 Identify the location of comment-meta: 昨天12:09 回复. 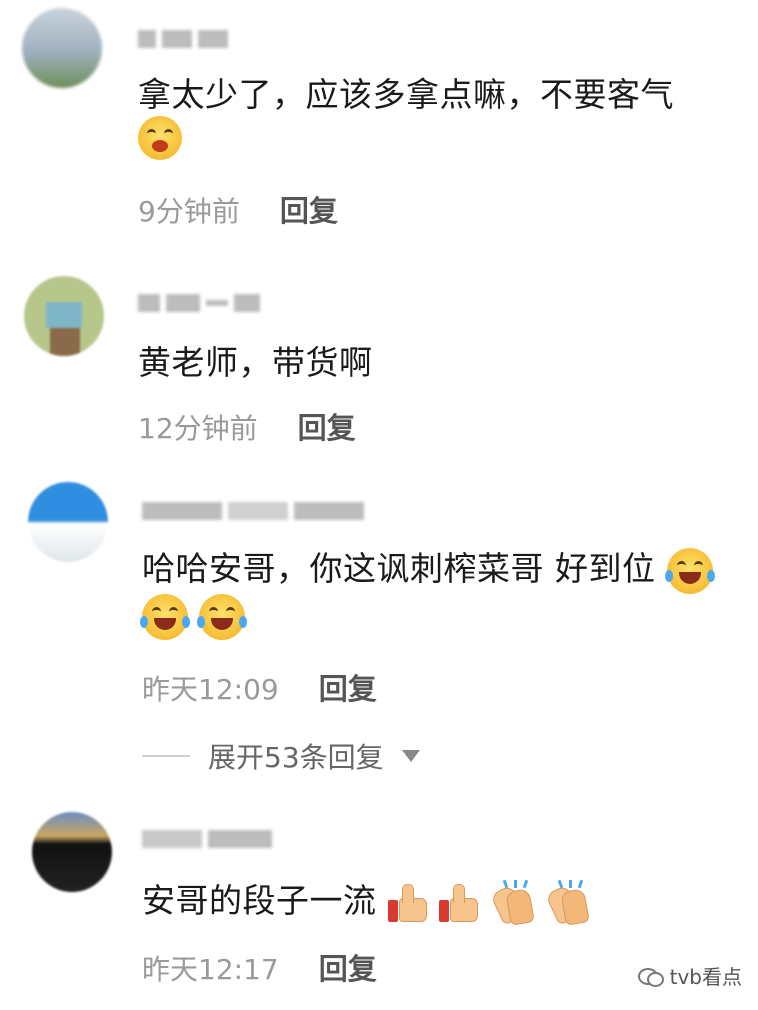
(259, 687).